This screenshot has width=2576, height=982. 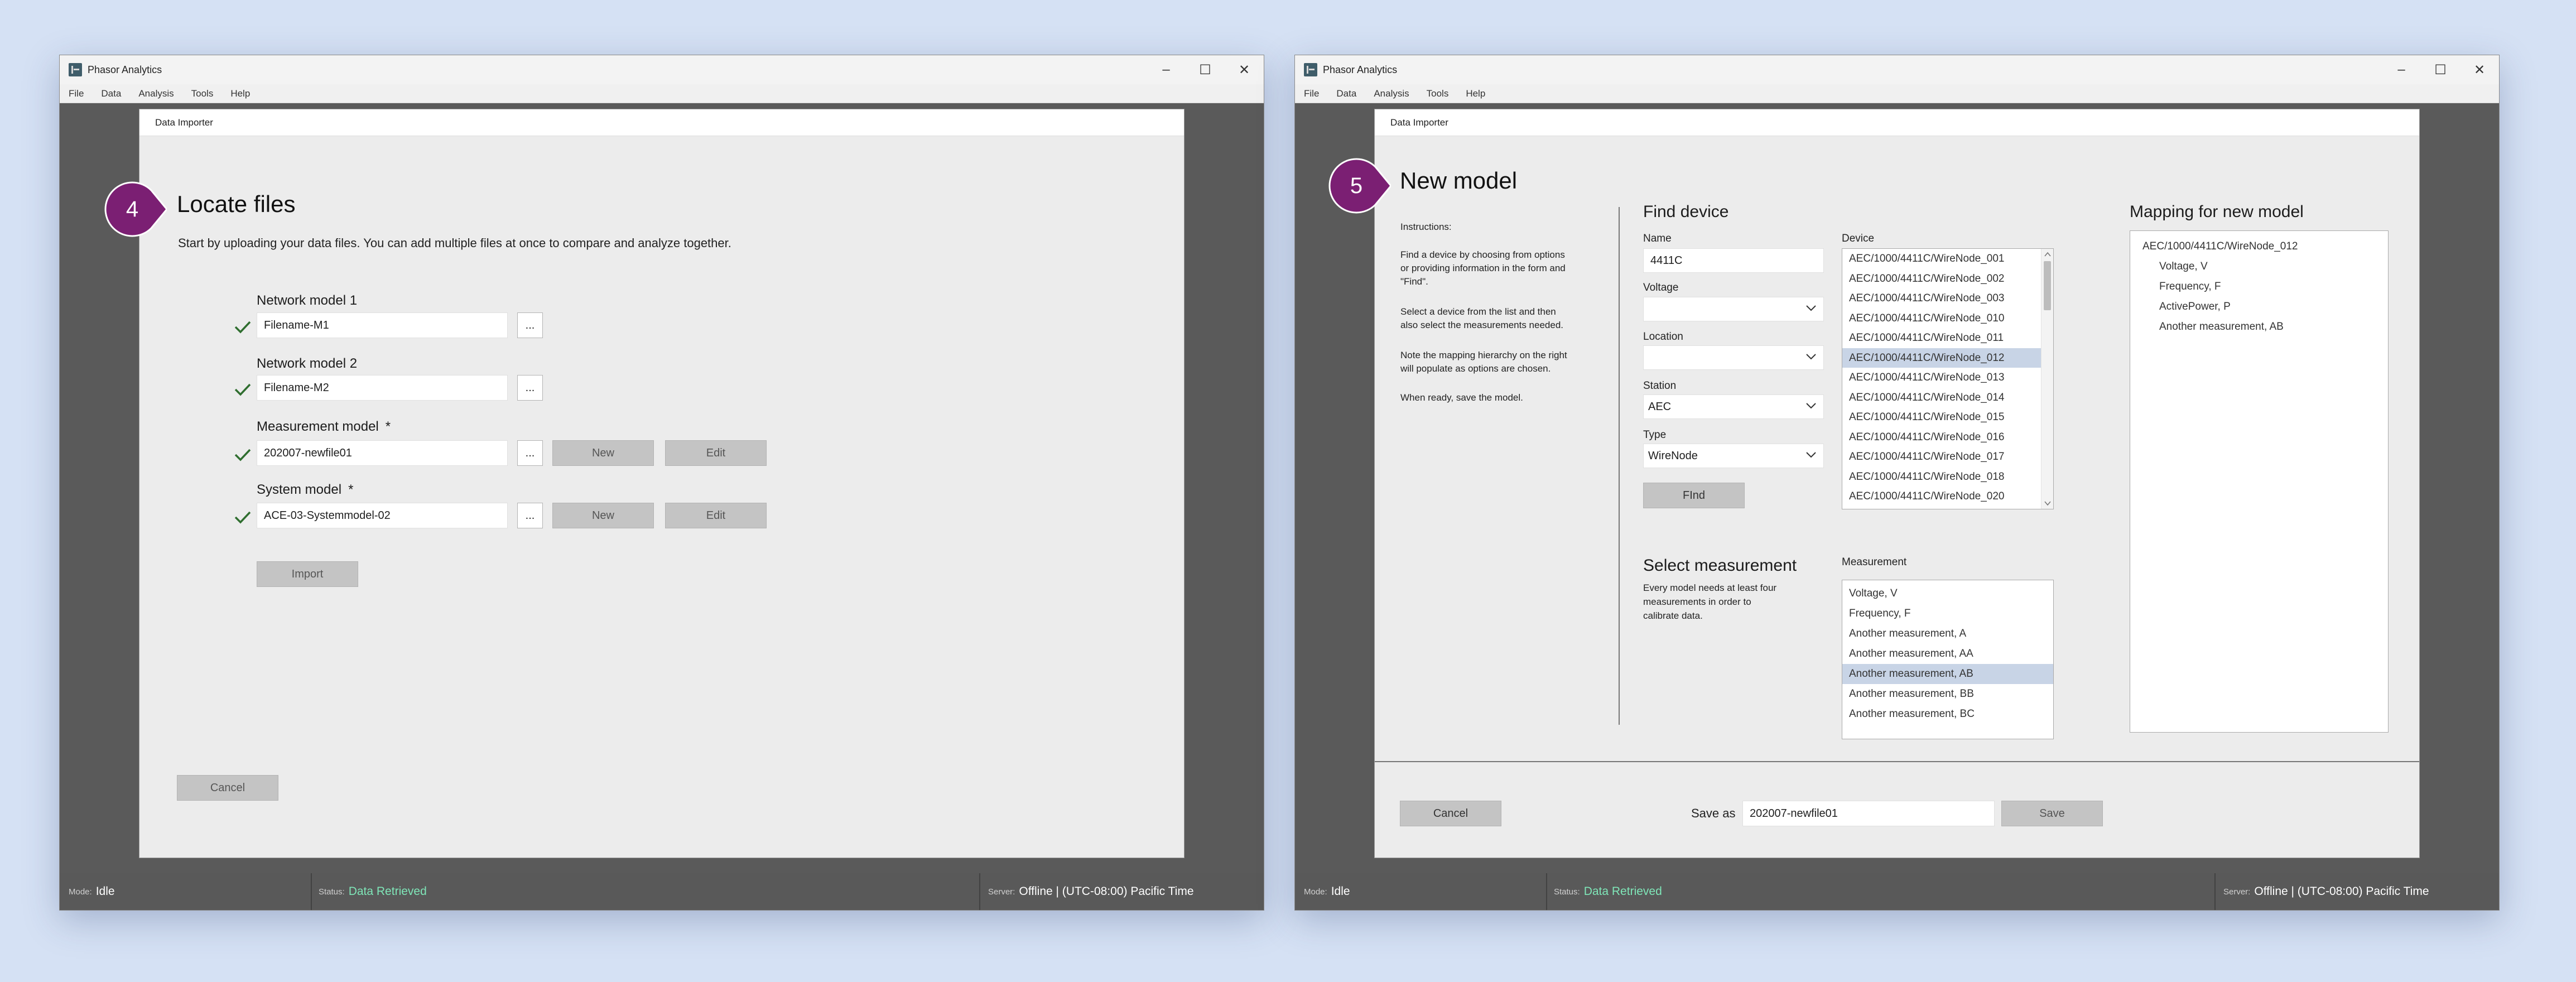 What do you see at coordinates (1356, 186) in the screenshot?
I see `step-number: 5` at bounding box center [1356, 186].